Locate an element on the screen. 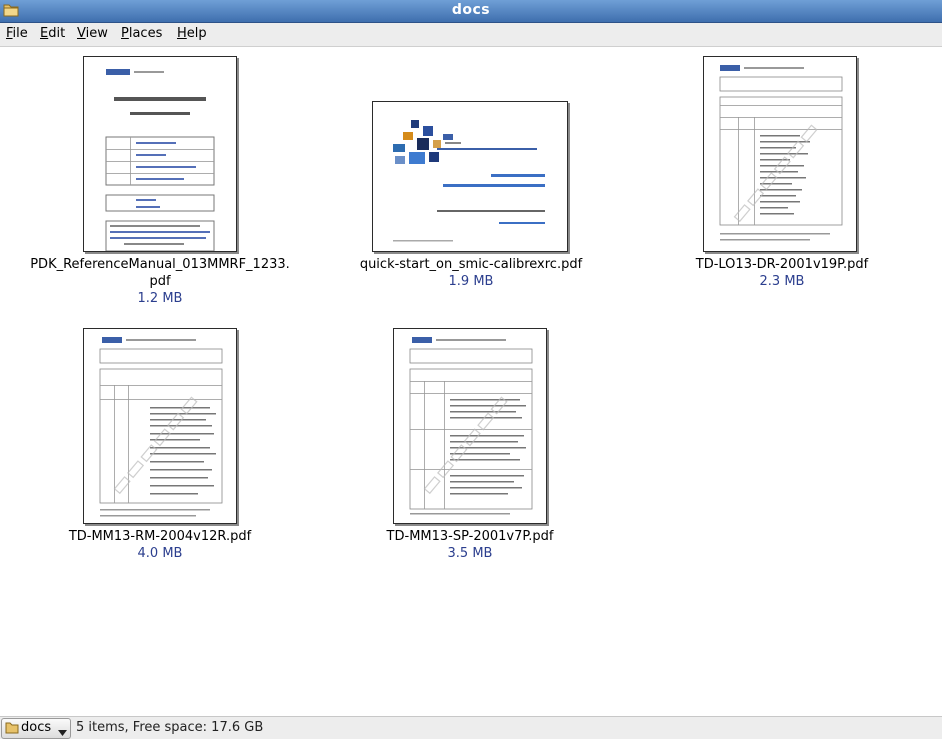  file-item: ▭▭▭▭▭▭ TD-LO13-DR-2001v19P.pdf 2.3 MB is located at coordinates (782, 176).